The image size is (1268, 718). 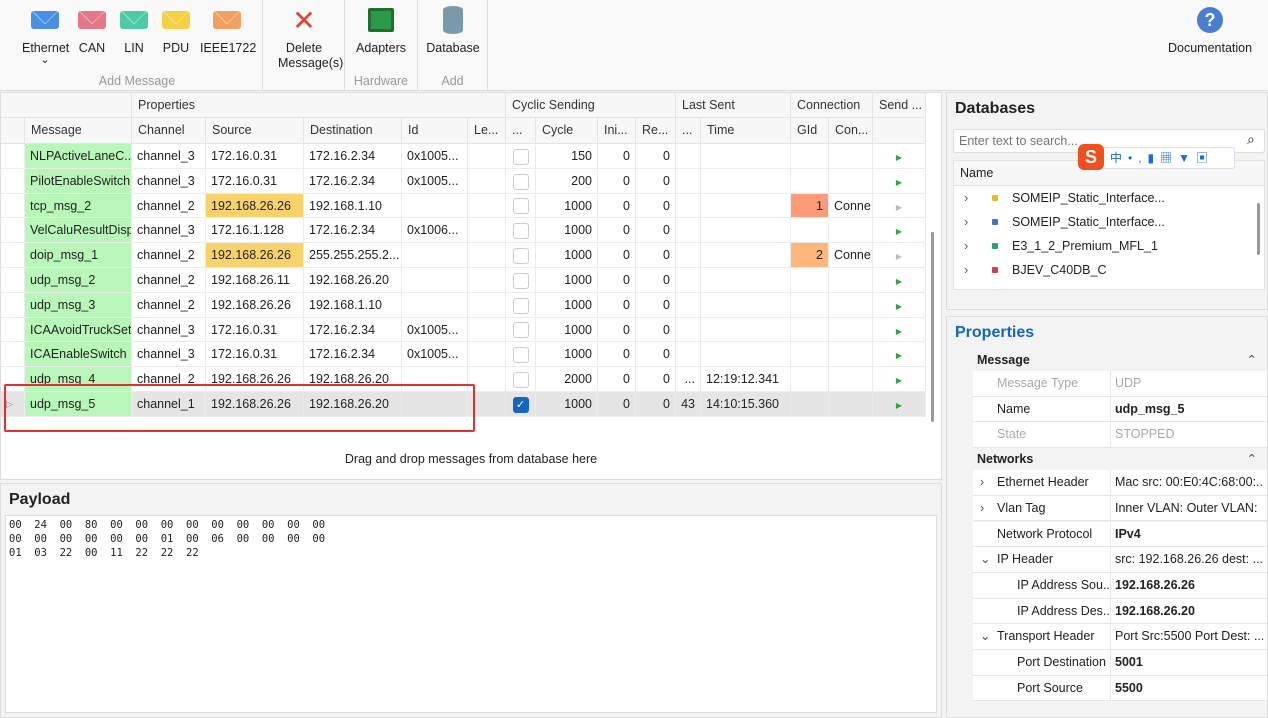 I want to click on grid-scrollbar, so click(x=932, y=327).